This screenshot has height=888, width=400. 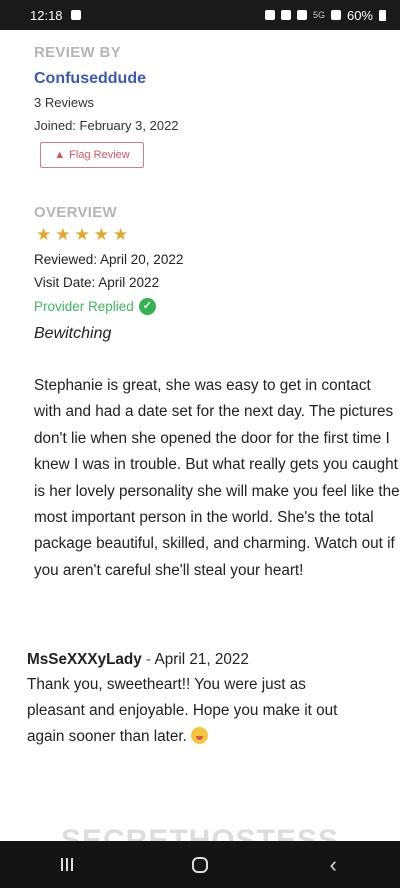 What do you see at coordinates (200, 735) in the screenshot?
I see `tongue-face-emoji-icon` at bounding box center [200, 735].